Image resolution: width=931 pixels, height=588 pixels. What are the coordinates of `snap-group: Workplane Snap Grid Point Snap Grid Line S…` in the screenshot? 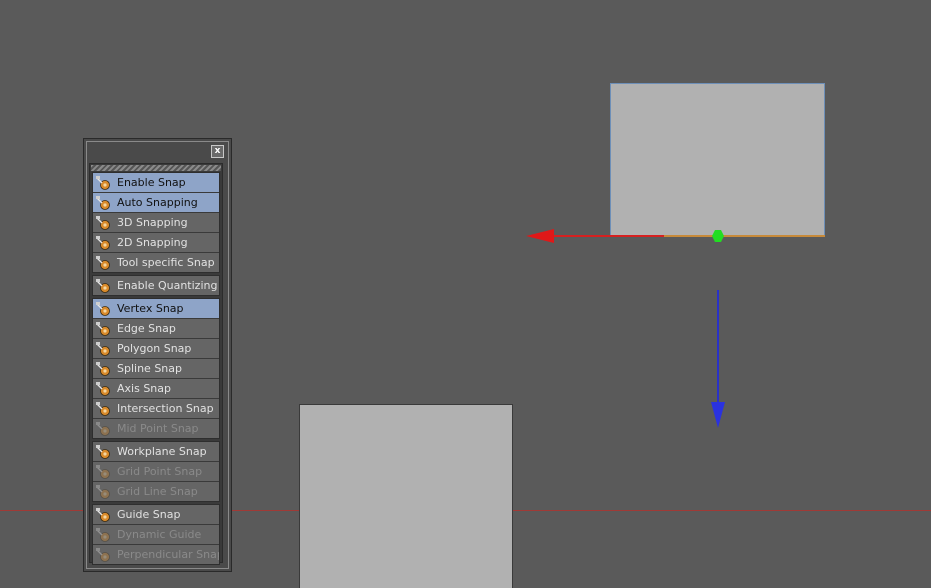 It's located at (156, 471).